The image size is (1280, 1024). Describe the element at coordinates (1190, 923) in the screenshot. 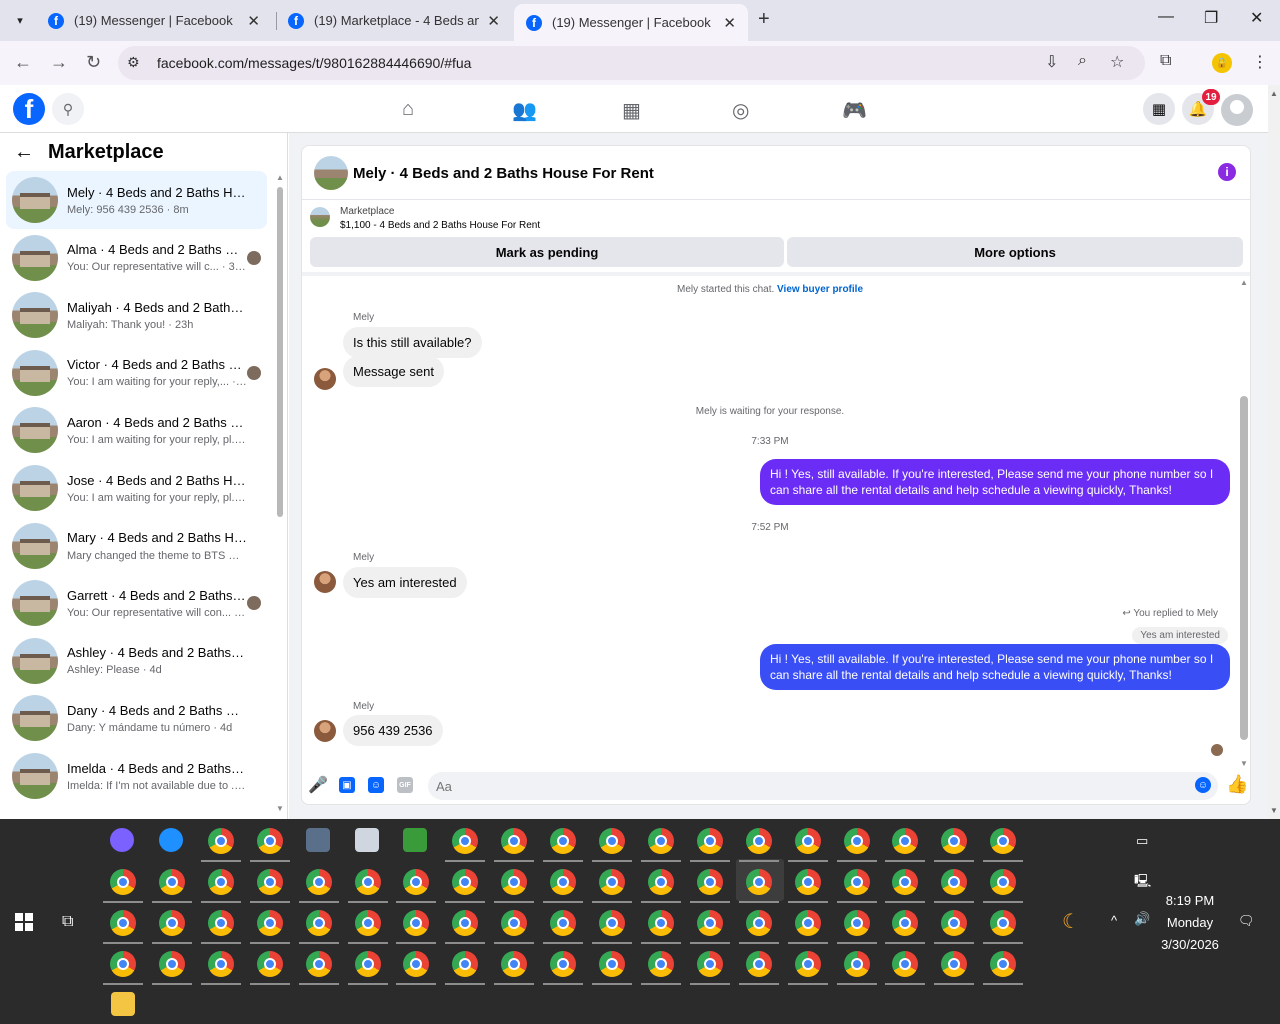

I see `taskbar-clock: 8:19 PM Monday 3/30/2026` at that location.